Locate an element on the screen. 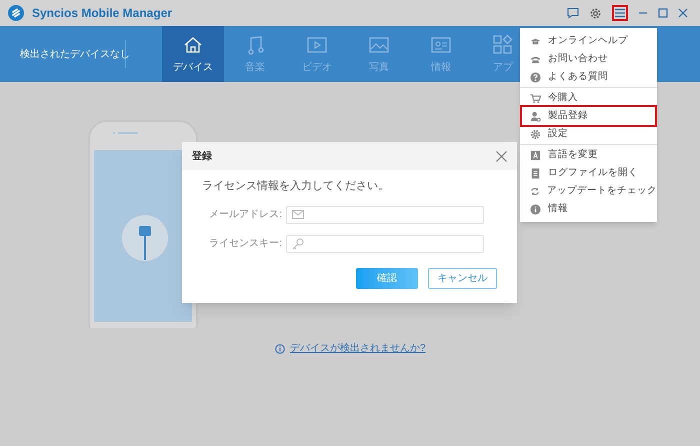 The width and height of the screenshot is (700, 446). envelope-icon is located at coordinates (298, 214).